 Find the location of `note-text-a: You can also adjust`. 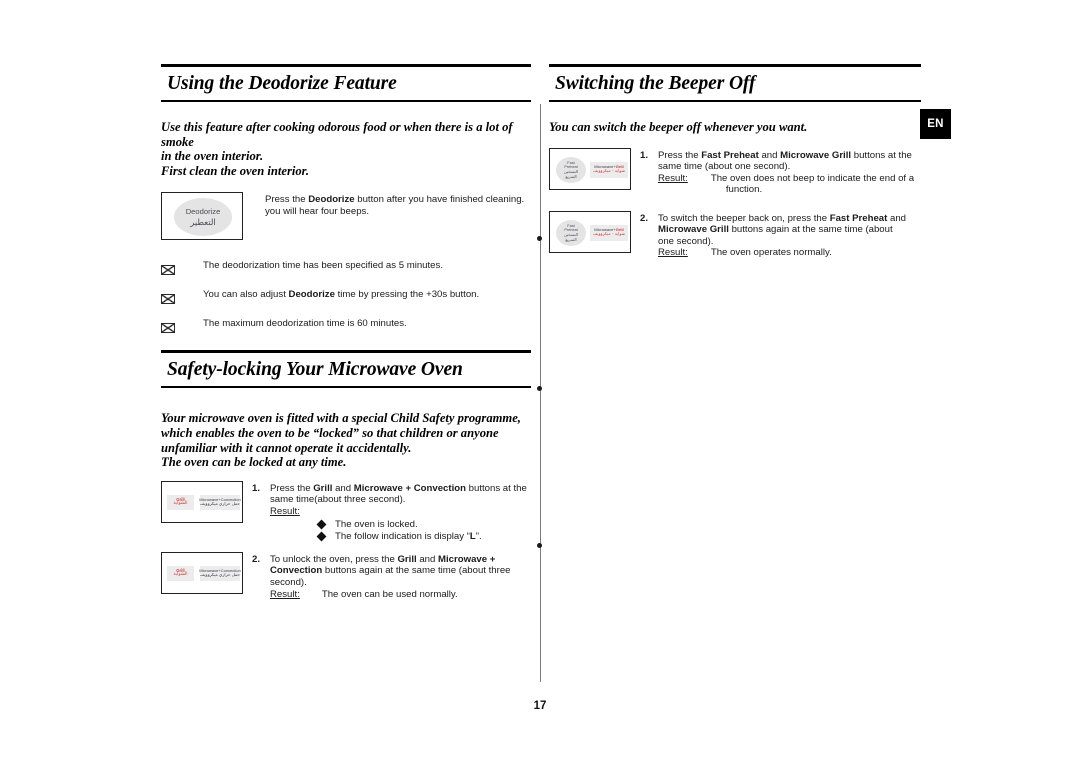

note-text-a: You can also adjust is located at coordinates (246, 295).